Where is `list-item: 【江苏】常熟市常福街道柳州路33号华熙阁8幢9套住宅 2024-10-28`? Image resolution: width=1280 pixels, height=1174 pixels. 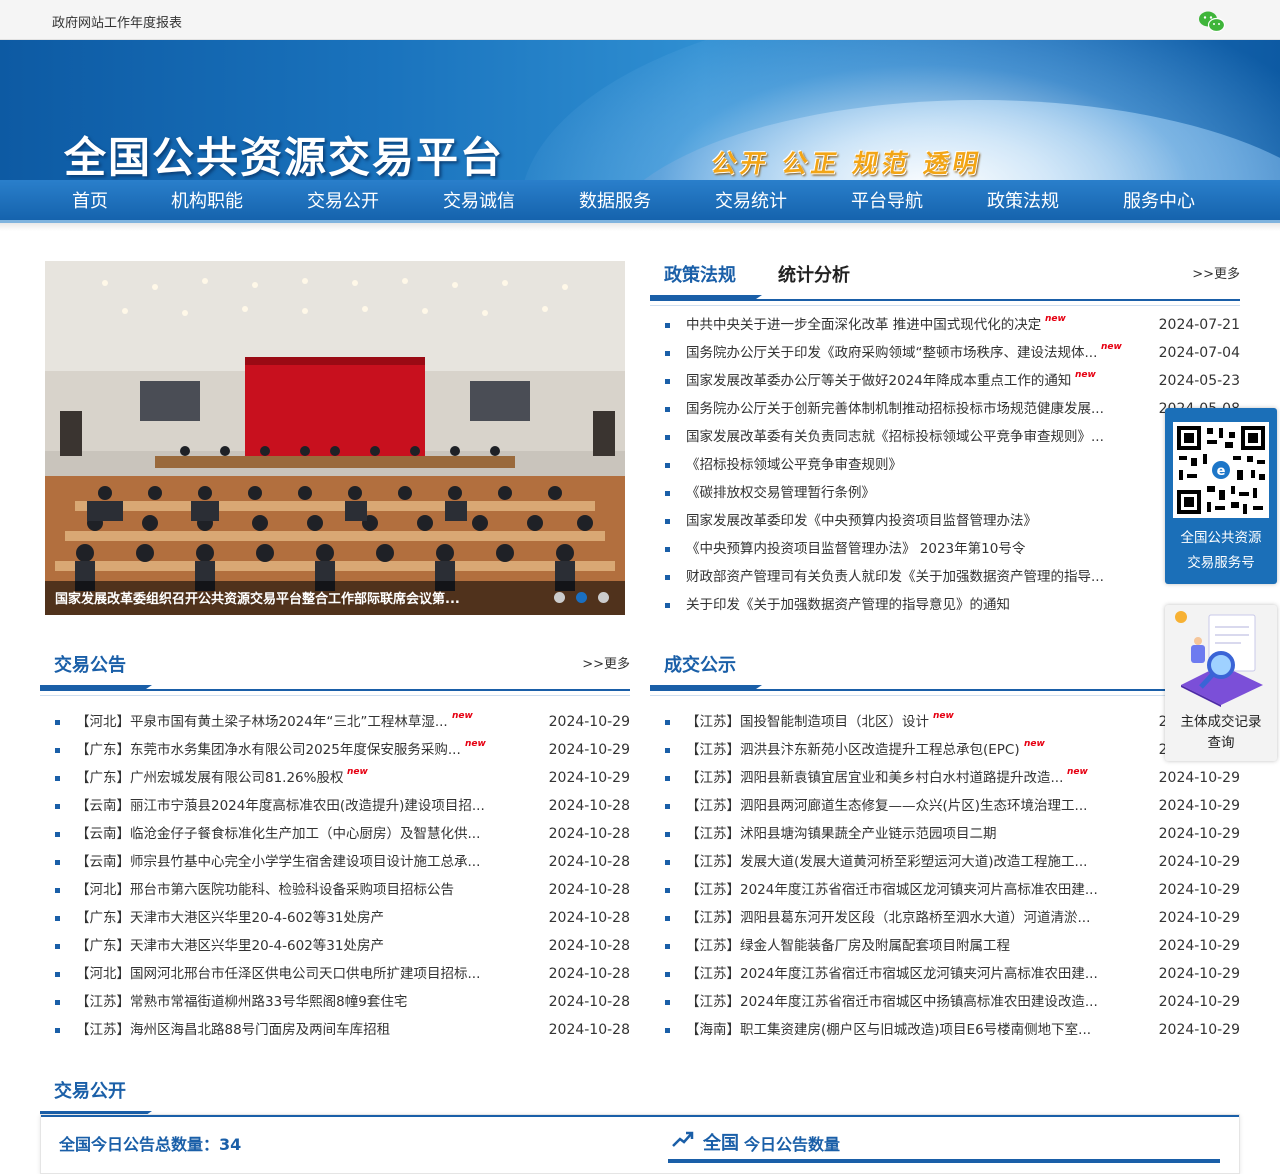
list-item: 【江苏】常熟市常福街道柳州路33号华熙阁8幢9套住宅 2024-10-28 is located at coordinates (342, 1002).